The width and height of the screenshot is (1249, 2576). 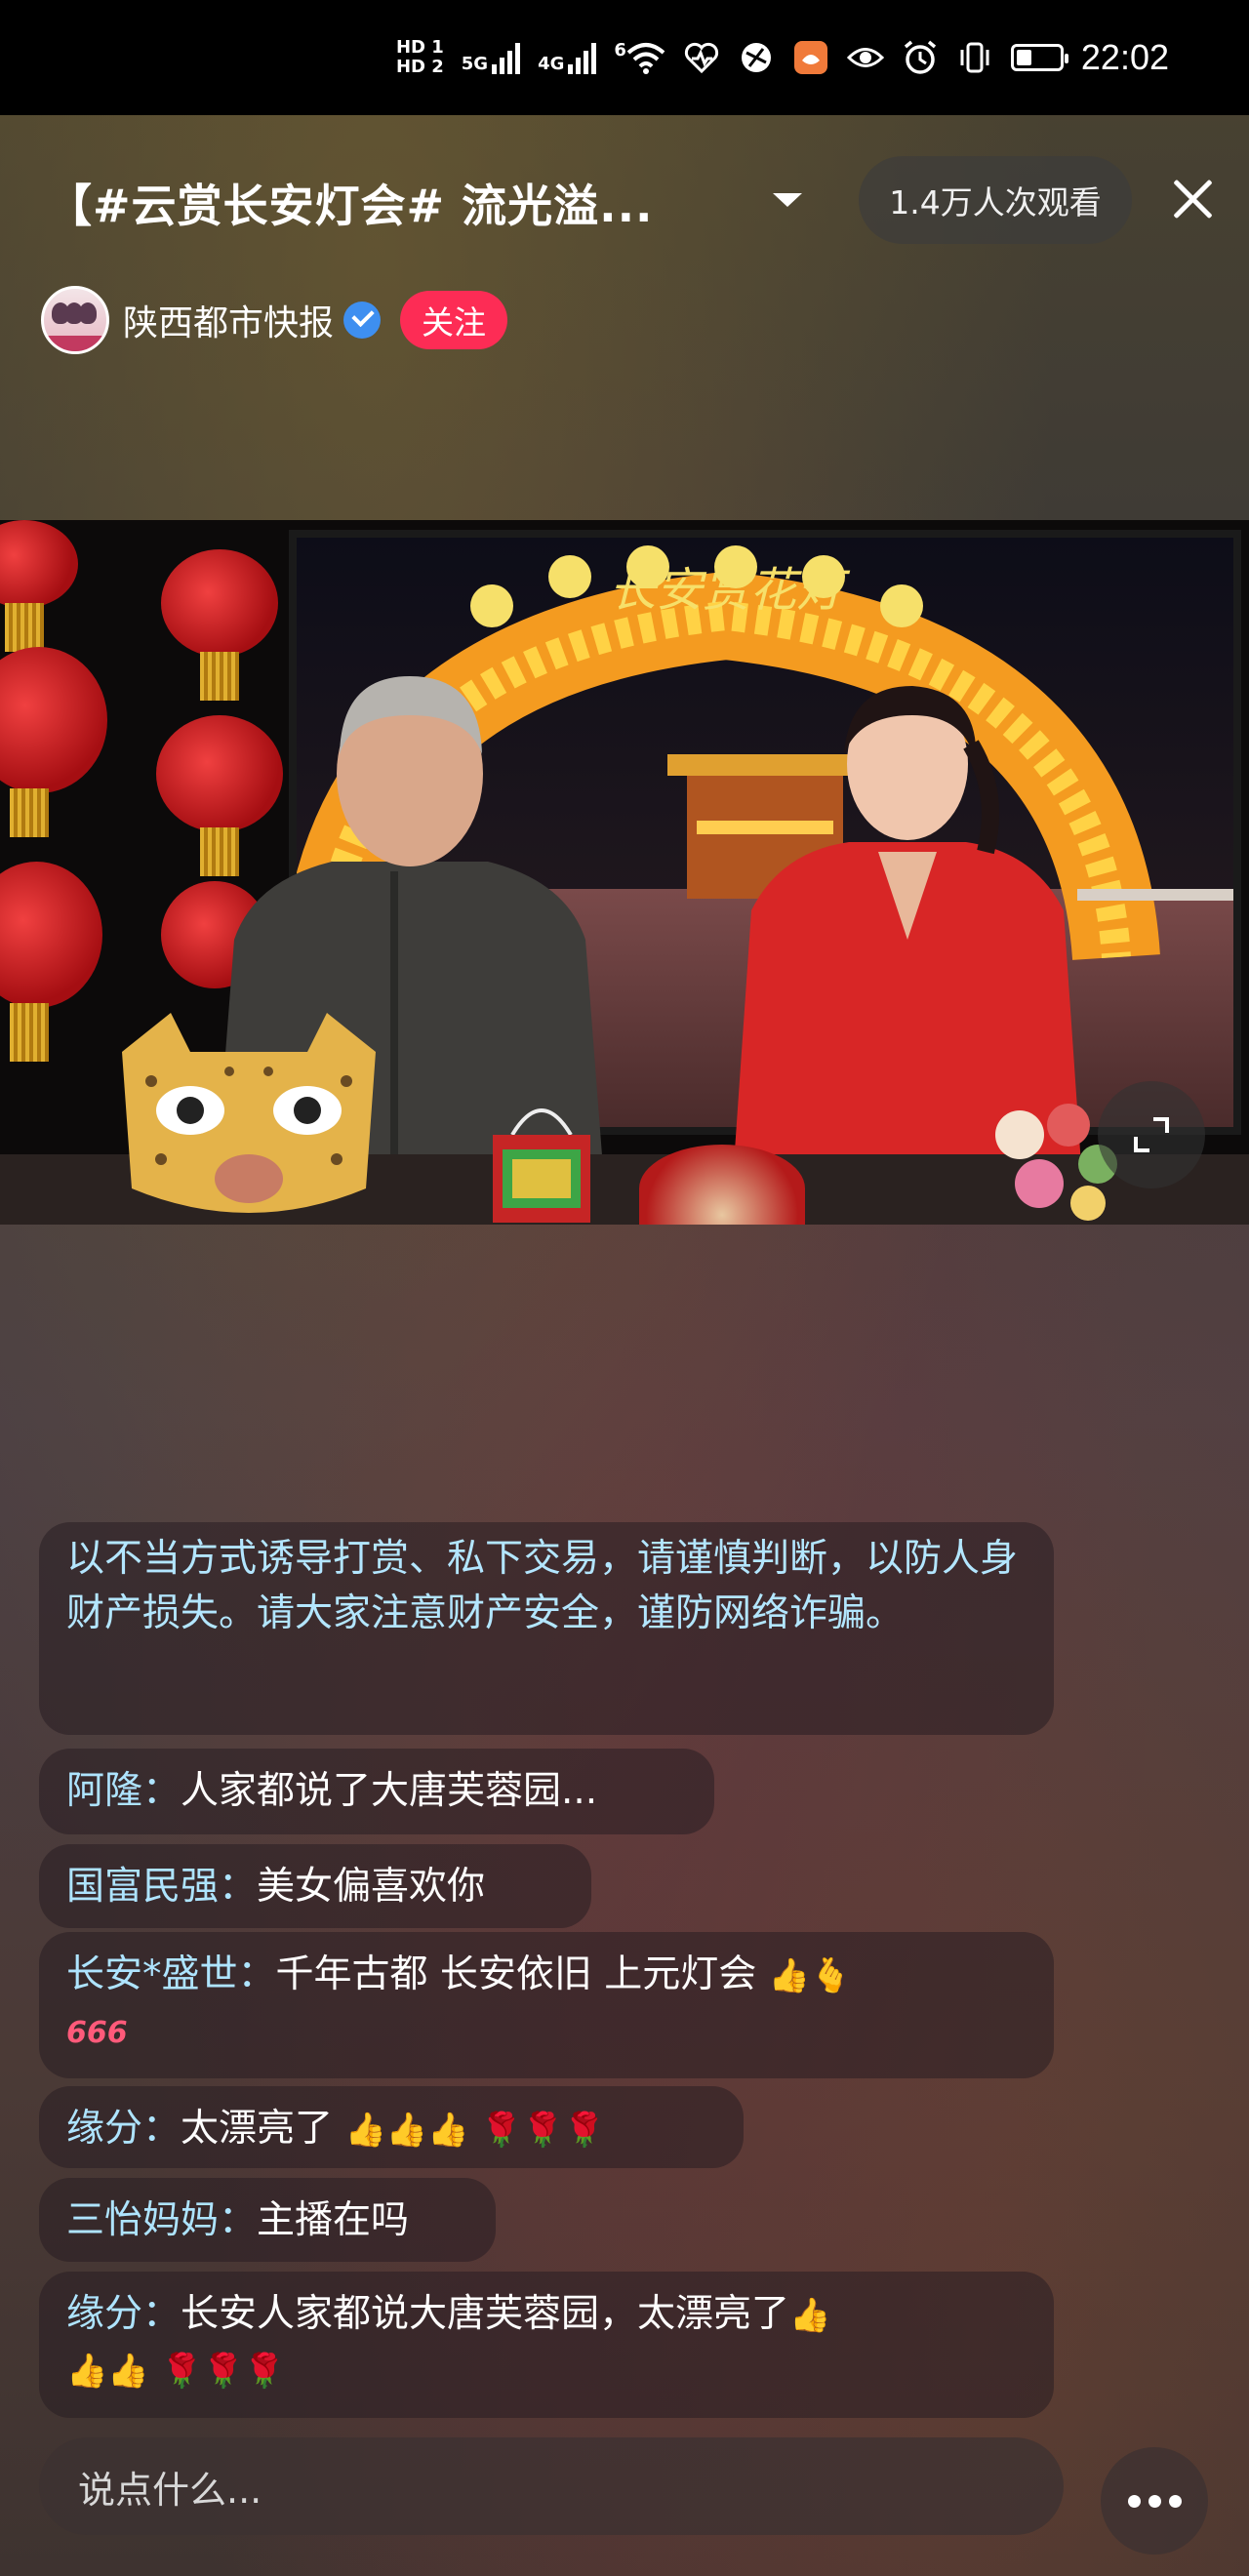 I want to click on chat-message: 国富民强：美女偏喜欢你, so click(x=315, y=1886).